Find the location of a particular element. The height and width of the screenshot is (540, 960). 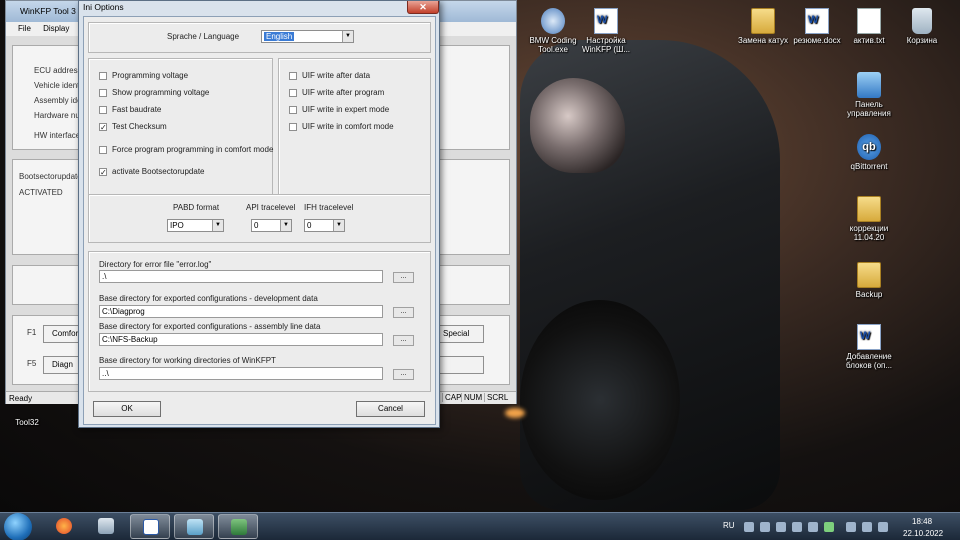

uif-after-program-checkbox is located at coordinates (293, 93).